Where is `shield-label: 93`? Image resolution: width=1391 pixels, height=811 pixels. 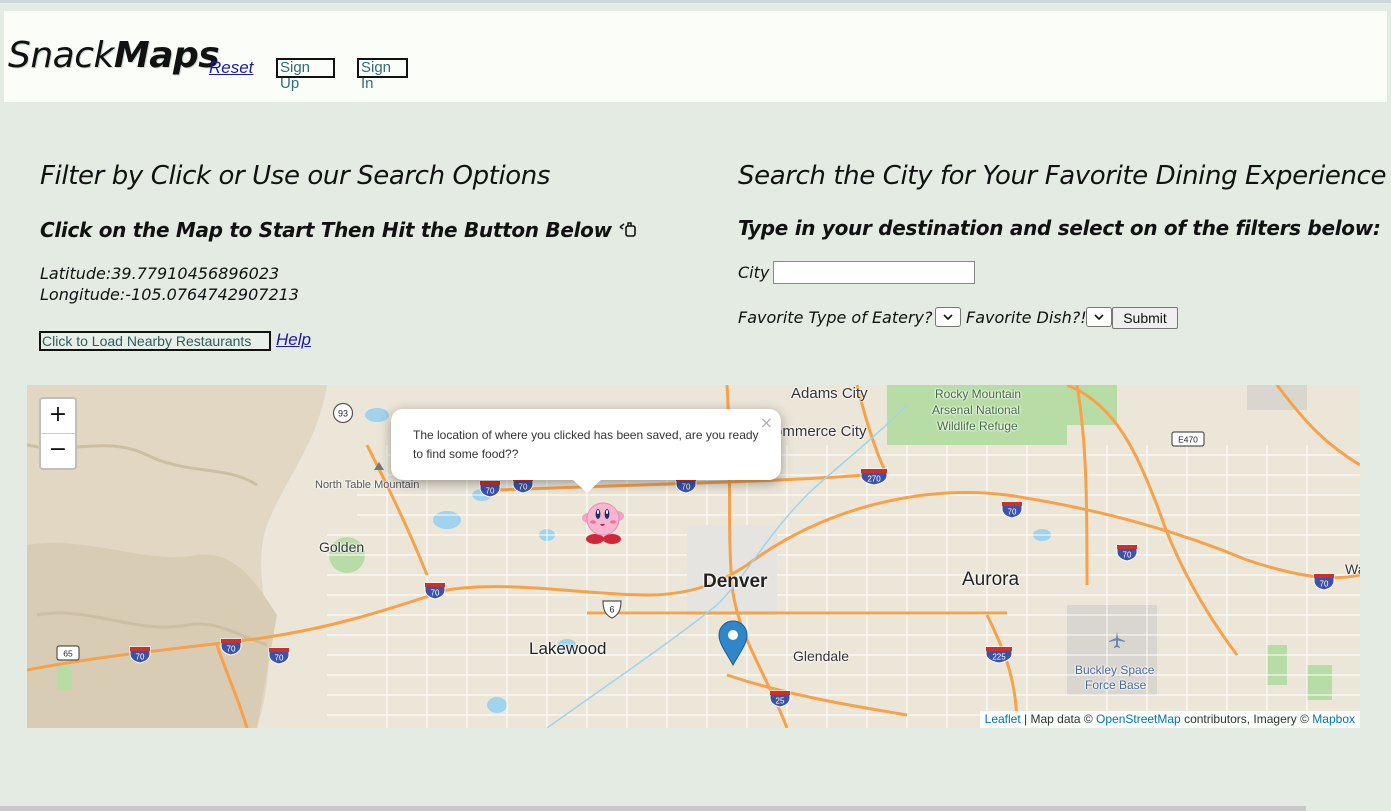
shield-label: 93 is located at coordinates (343, 414).